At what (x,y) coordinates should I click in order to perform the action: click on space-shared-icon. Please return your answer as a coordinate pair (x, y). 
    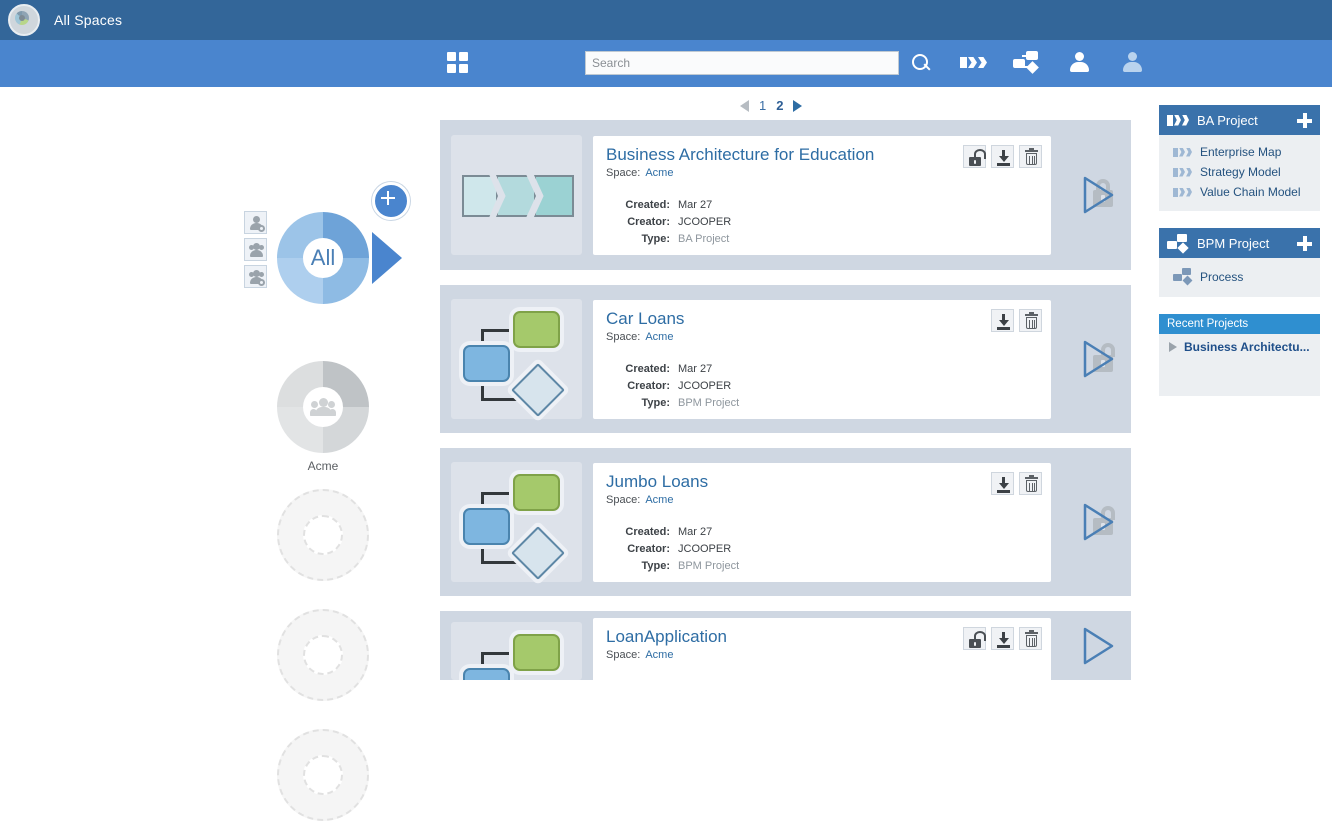
    Looking at the image, I should click on (255, 276).